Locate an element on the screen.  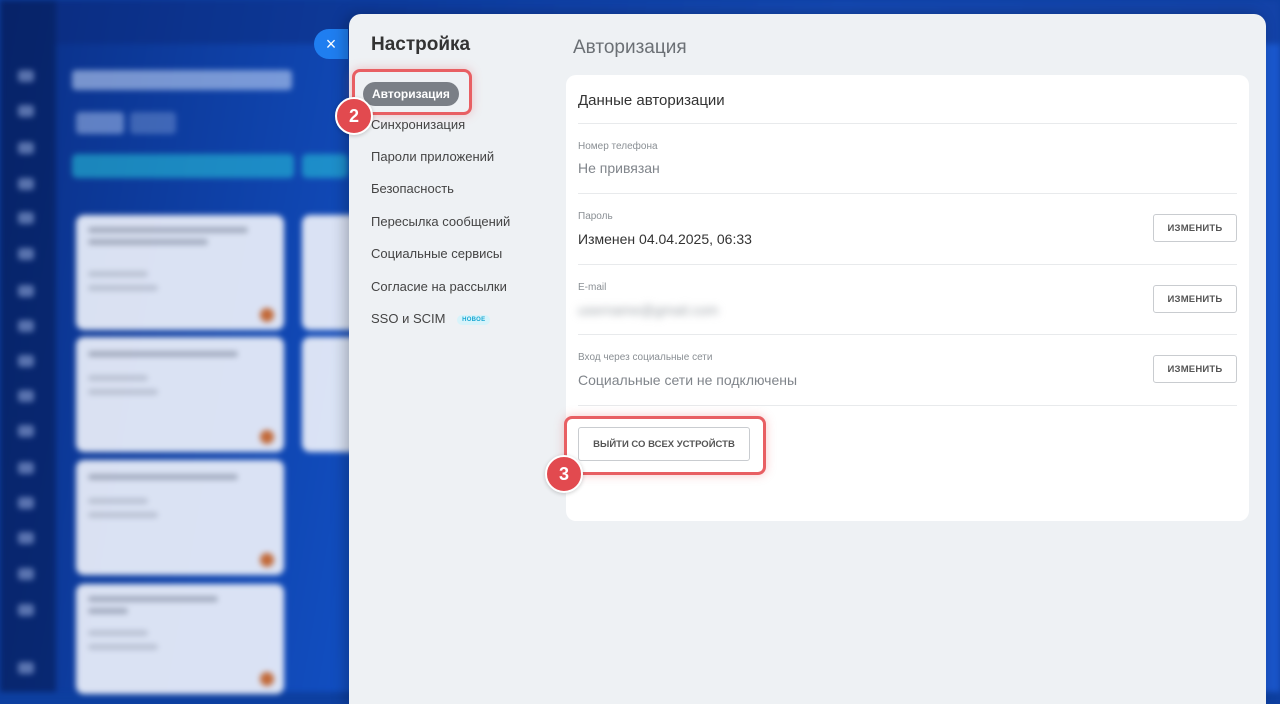
card-title: Данные авторизации is located at coordinates (651, 100).